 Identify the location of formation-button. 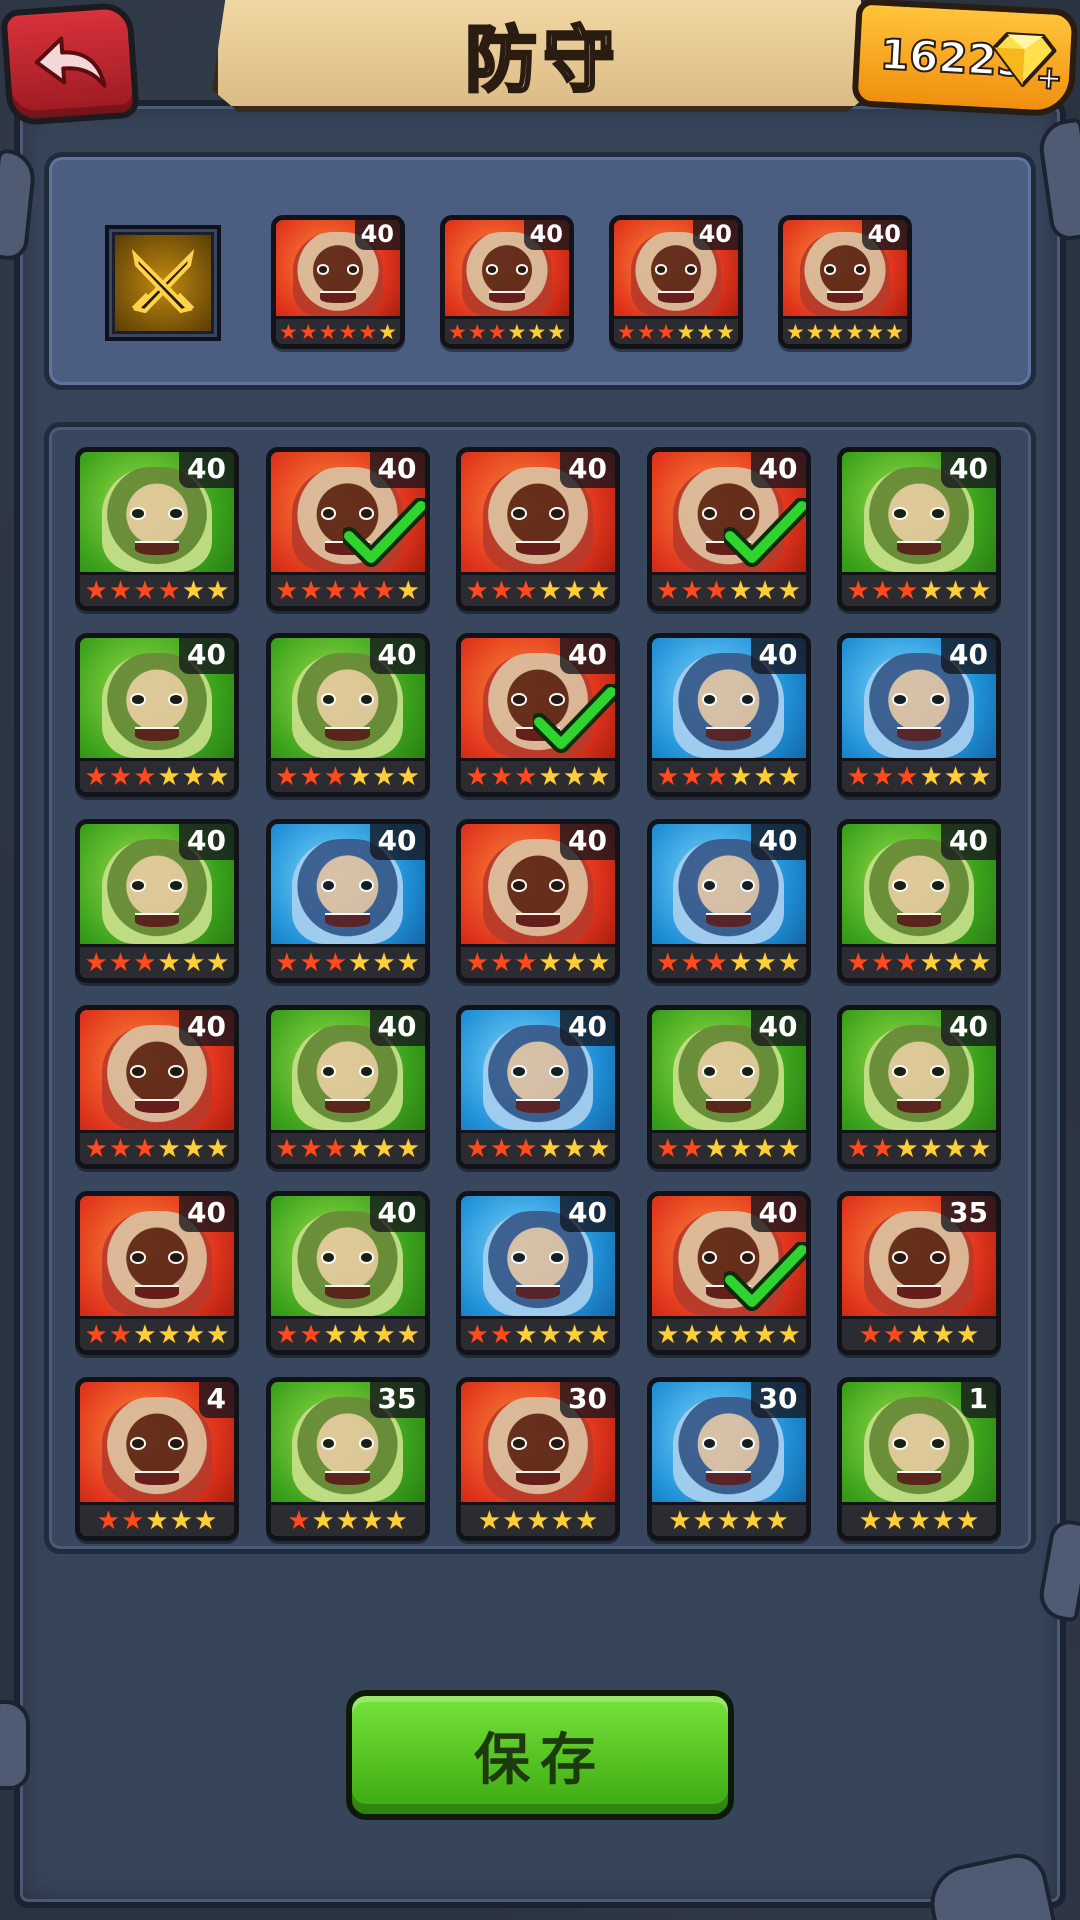
(163, 283).